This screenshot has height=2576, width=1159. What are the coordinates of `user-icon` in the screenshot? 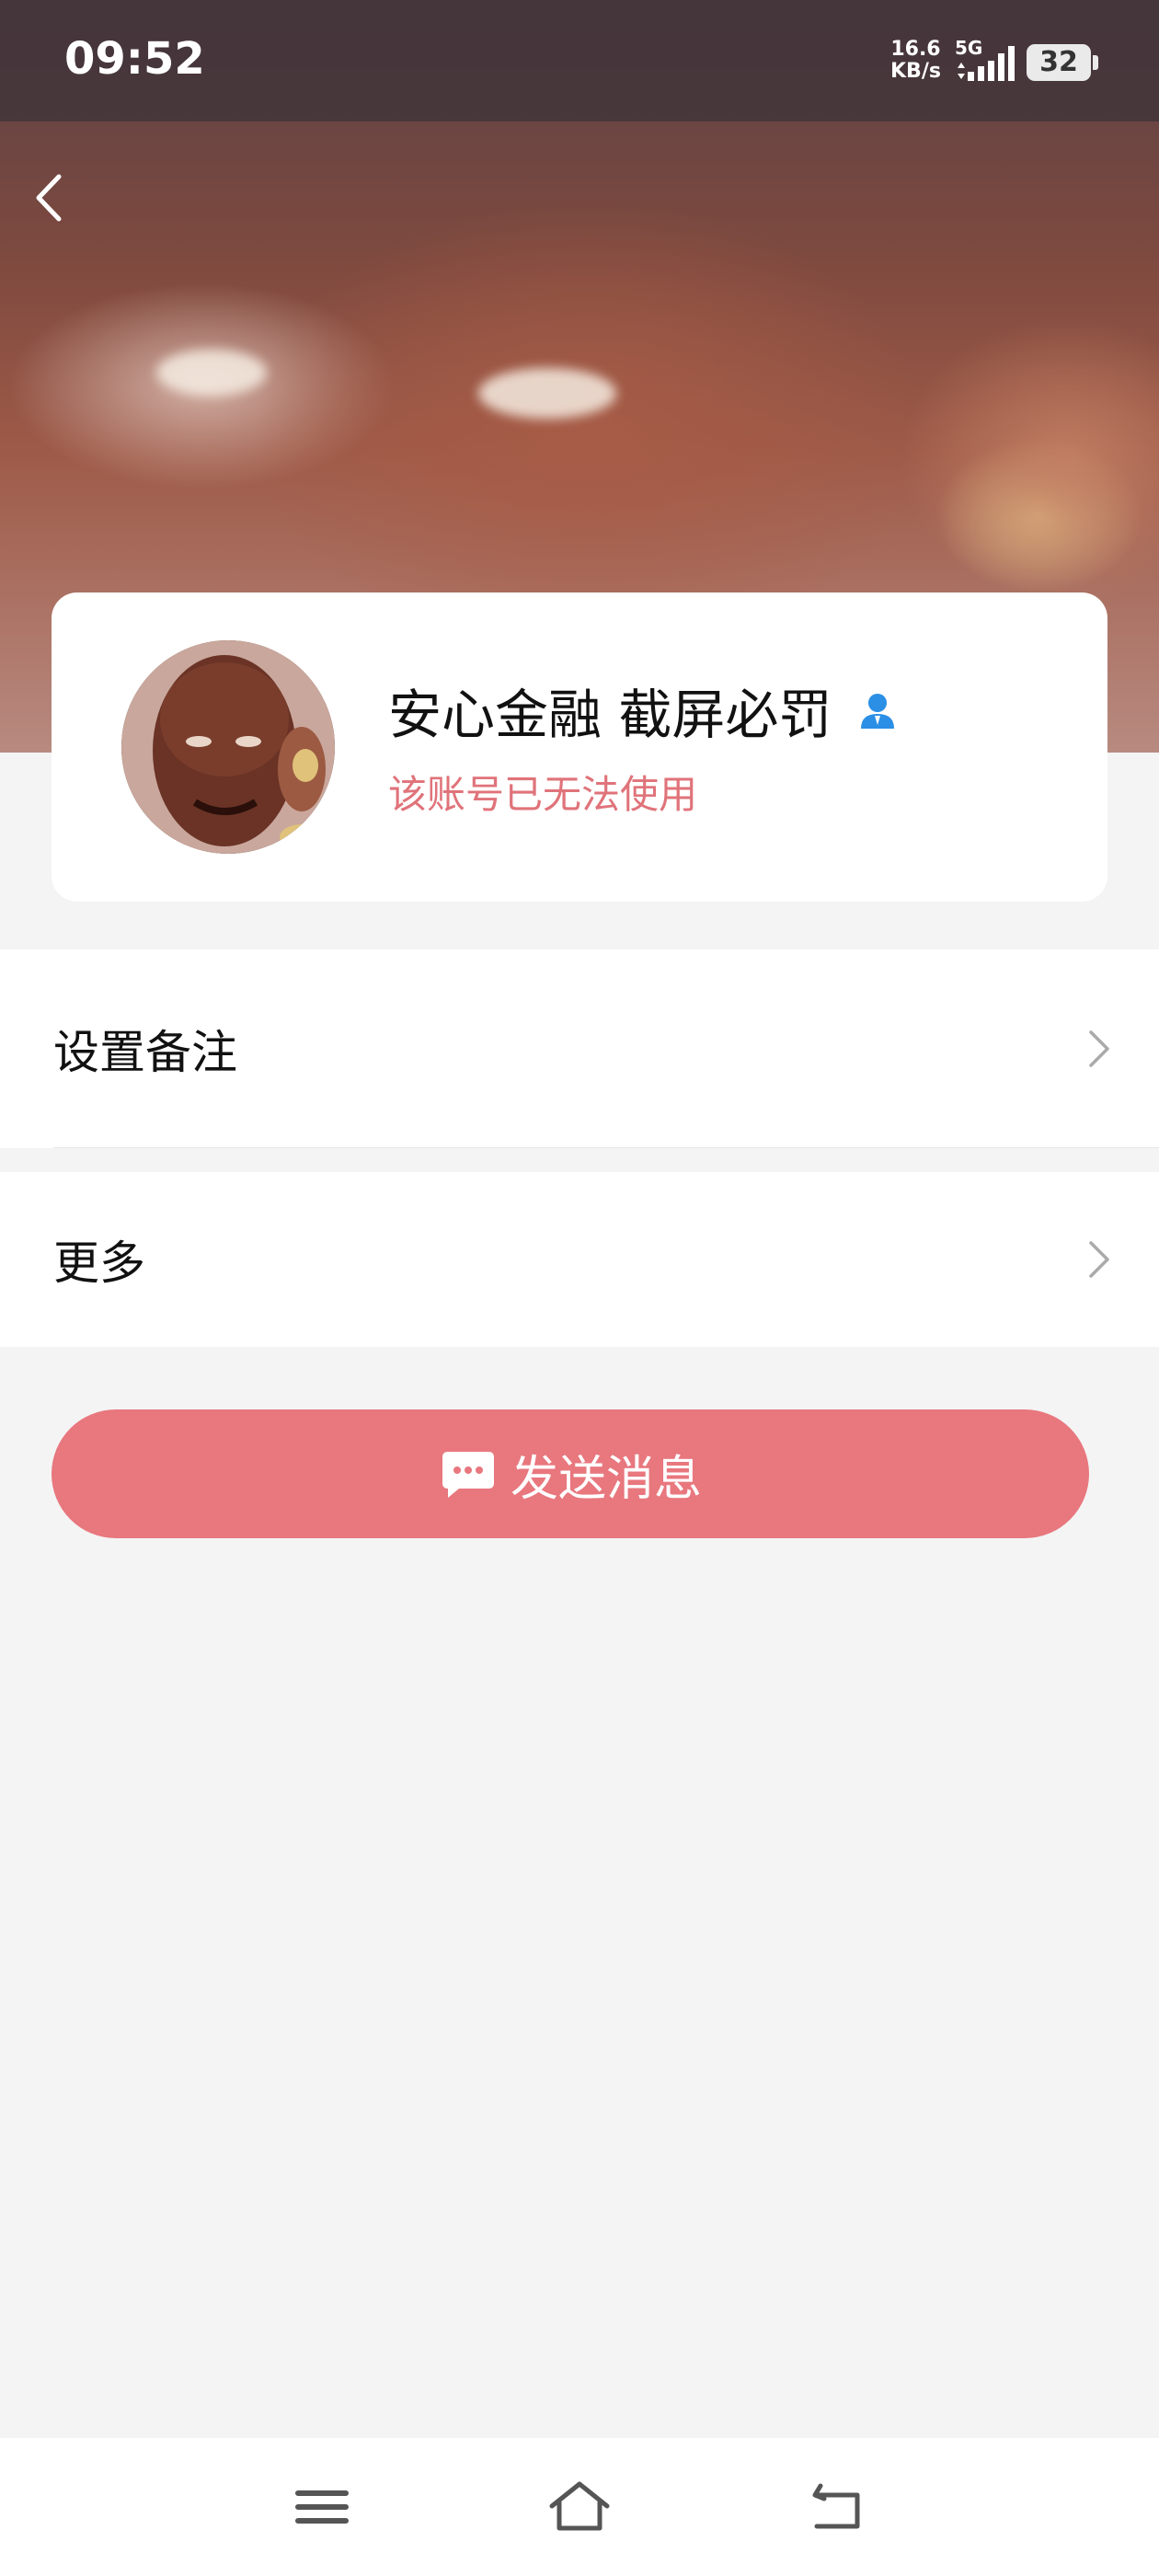 It's located at (878, 711).